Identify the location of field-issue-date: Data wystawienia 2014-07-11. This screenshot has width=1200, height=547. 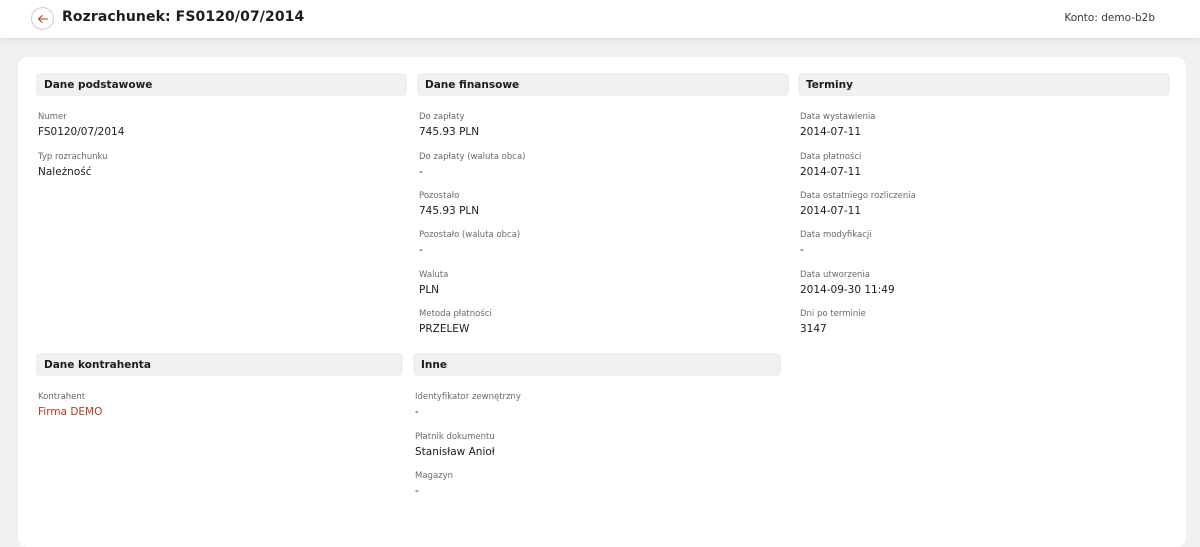
(837, 125).